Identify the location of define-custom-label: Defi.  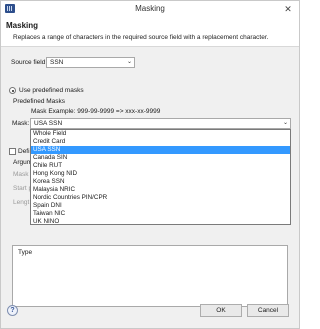
(24, 151).